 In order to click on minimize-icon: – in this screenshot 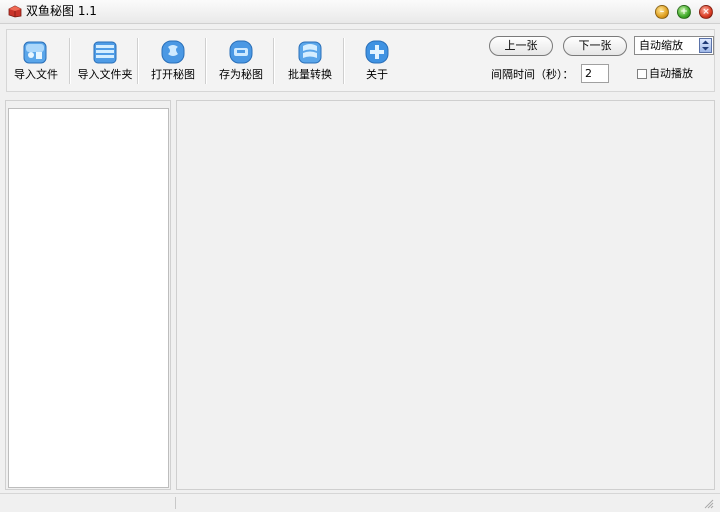, I will do `click(662, 12)`.